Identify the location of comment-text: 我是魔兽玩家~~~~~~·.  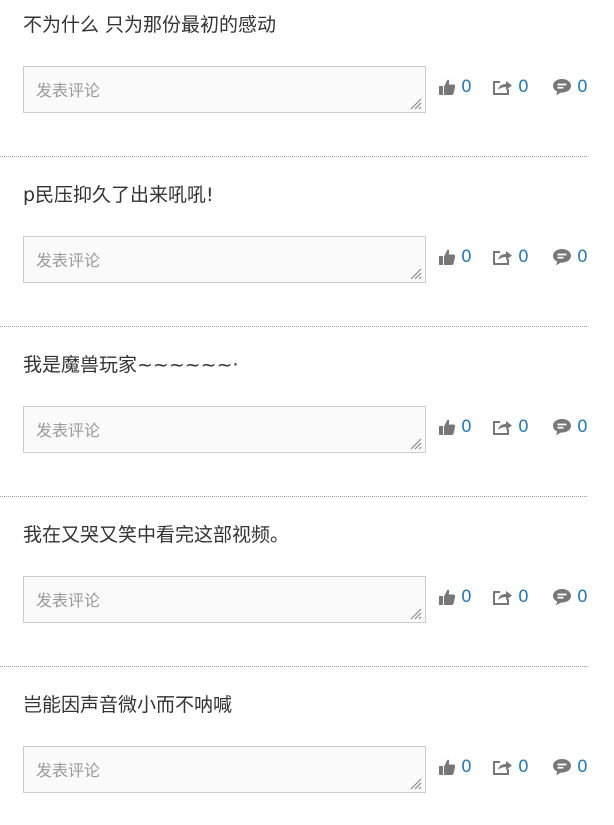
(131, 365).